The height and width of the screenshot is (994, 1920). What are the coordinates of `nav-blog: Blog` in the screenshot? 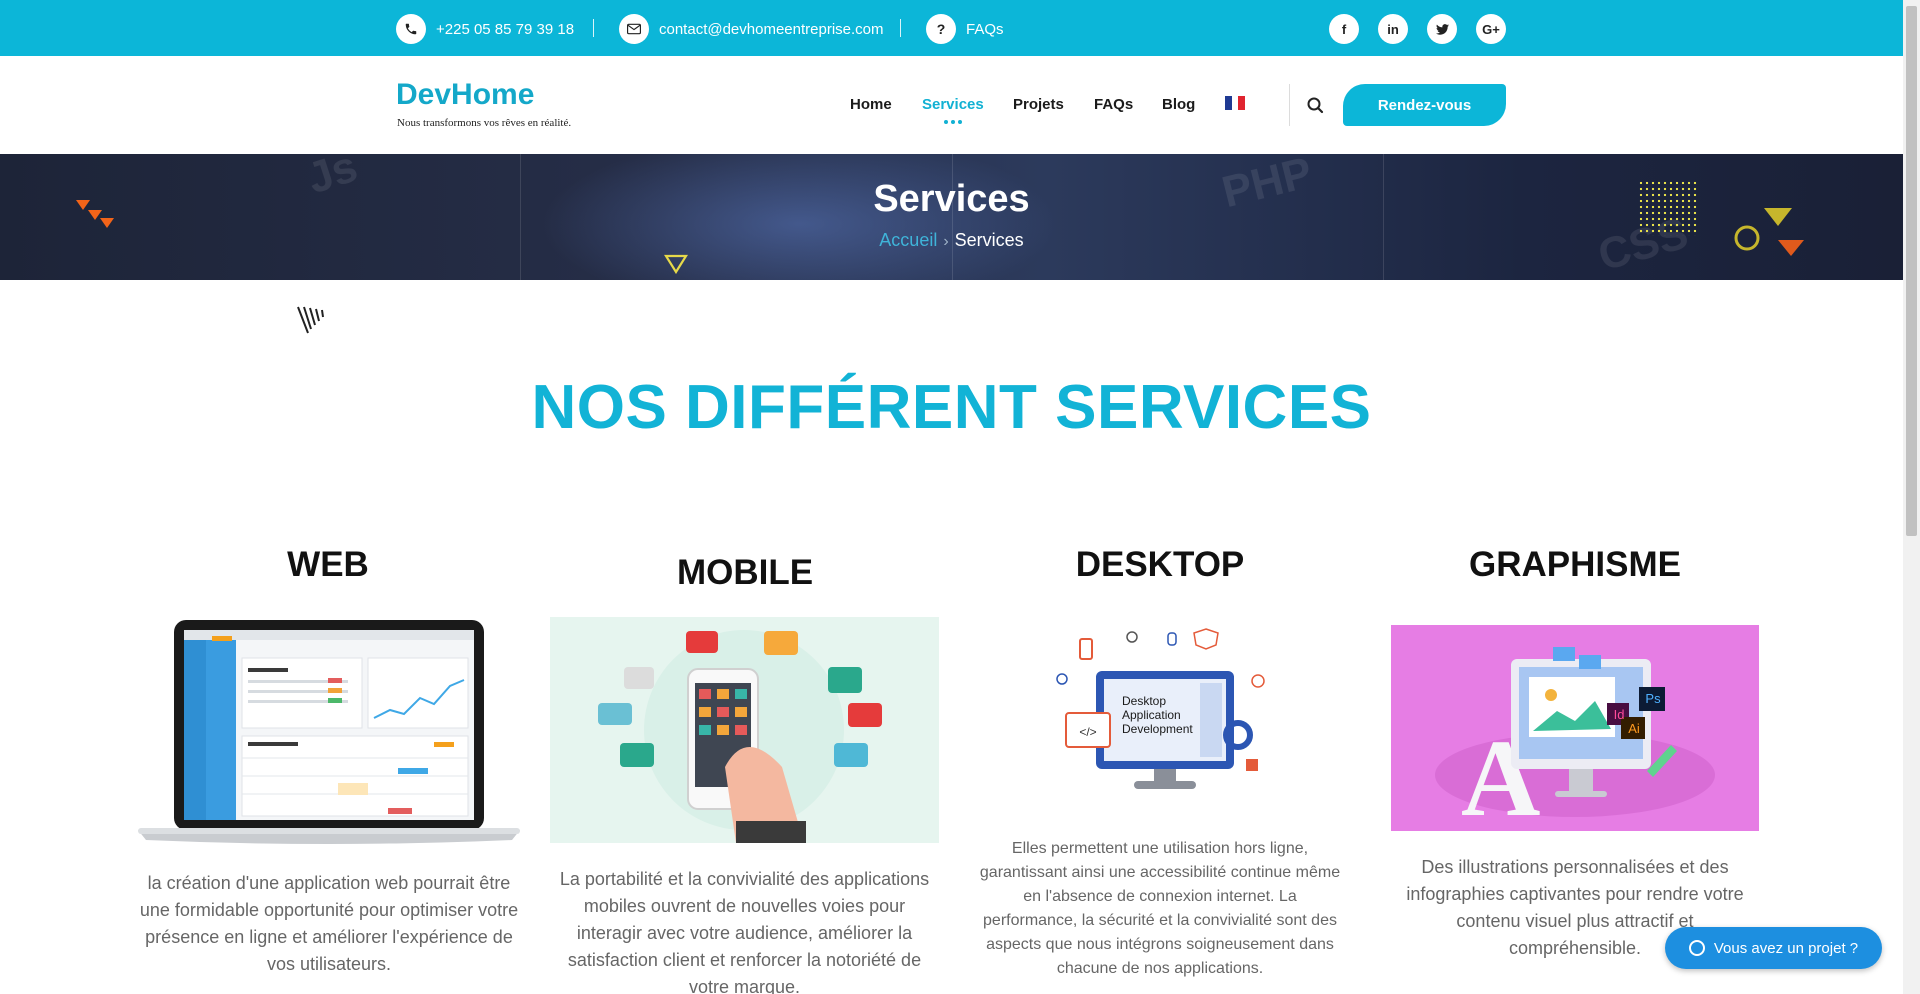 It's located at (1178, 104).